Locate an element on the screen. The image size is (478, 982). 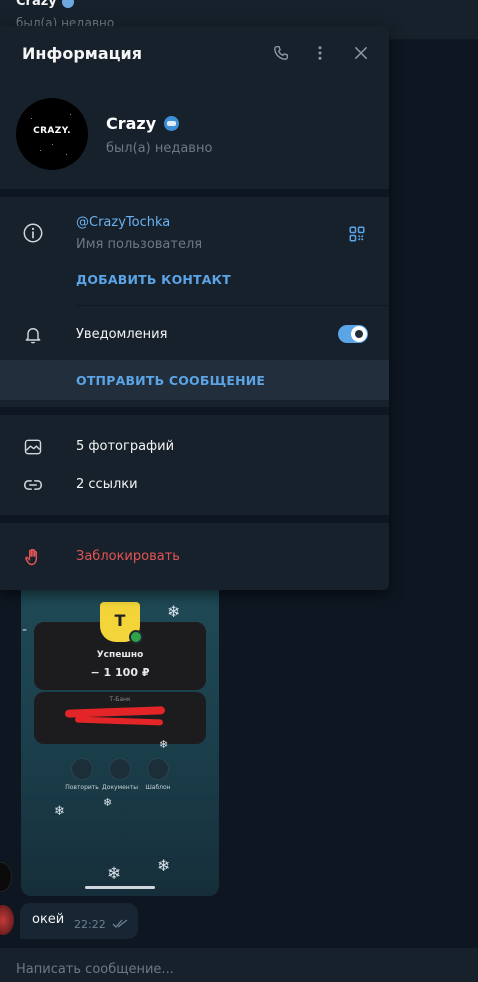
username-link: @CrazyTochka is located at coordinates (123, 222).